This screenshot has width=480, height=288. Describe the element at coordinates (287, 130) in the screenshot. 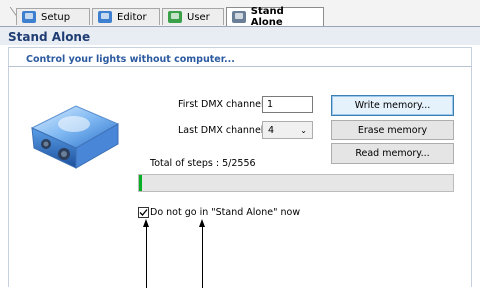

I see `last-dmx-select: 4 ⌄` at that location.